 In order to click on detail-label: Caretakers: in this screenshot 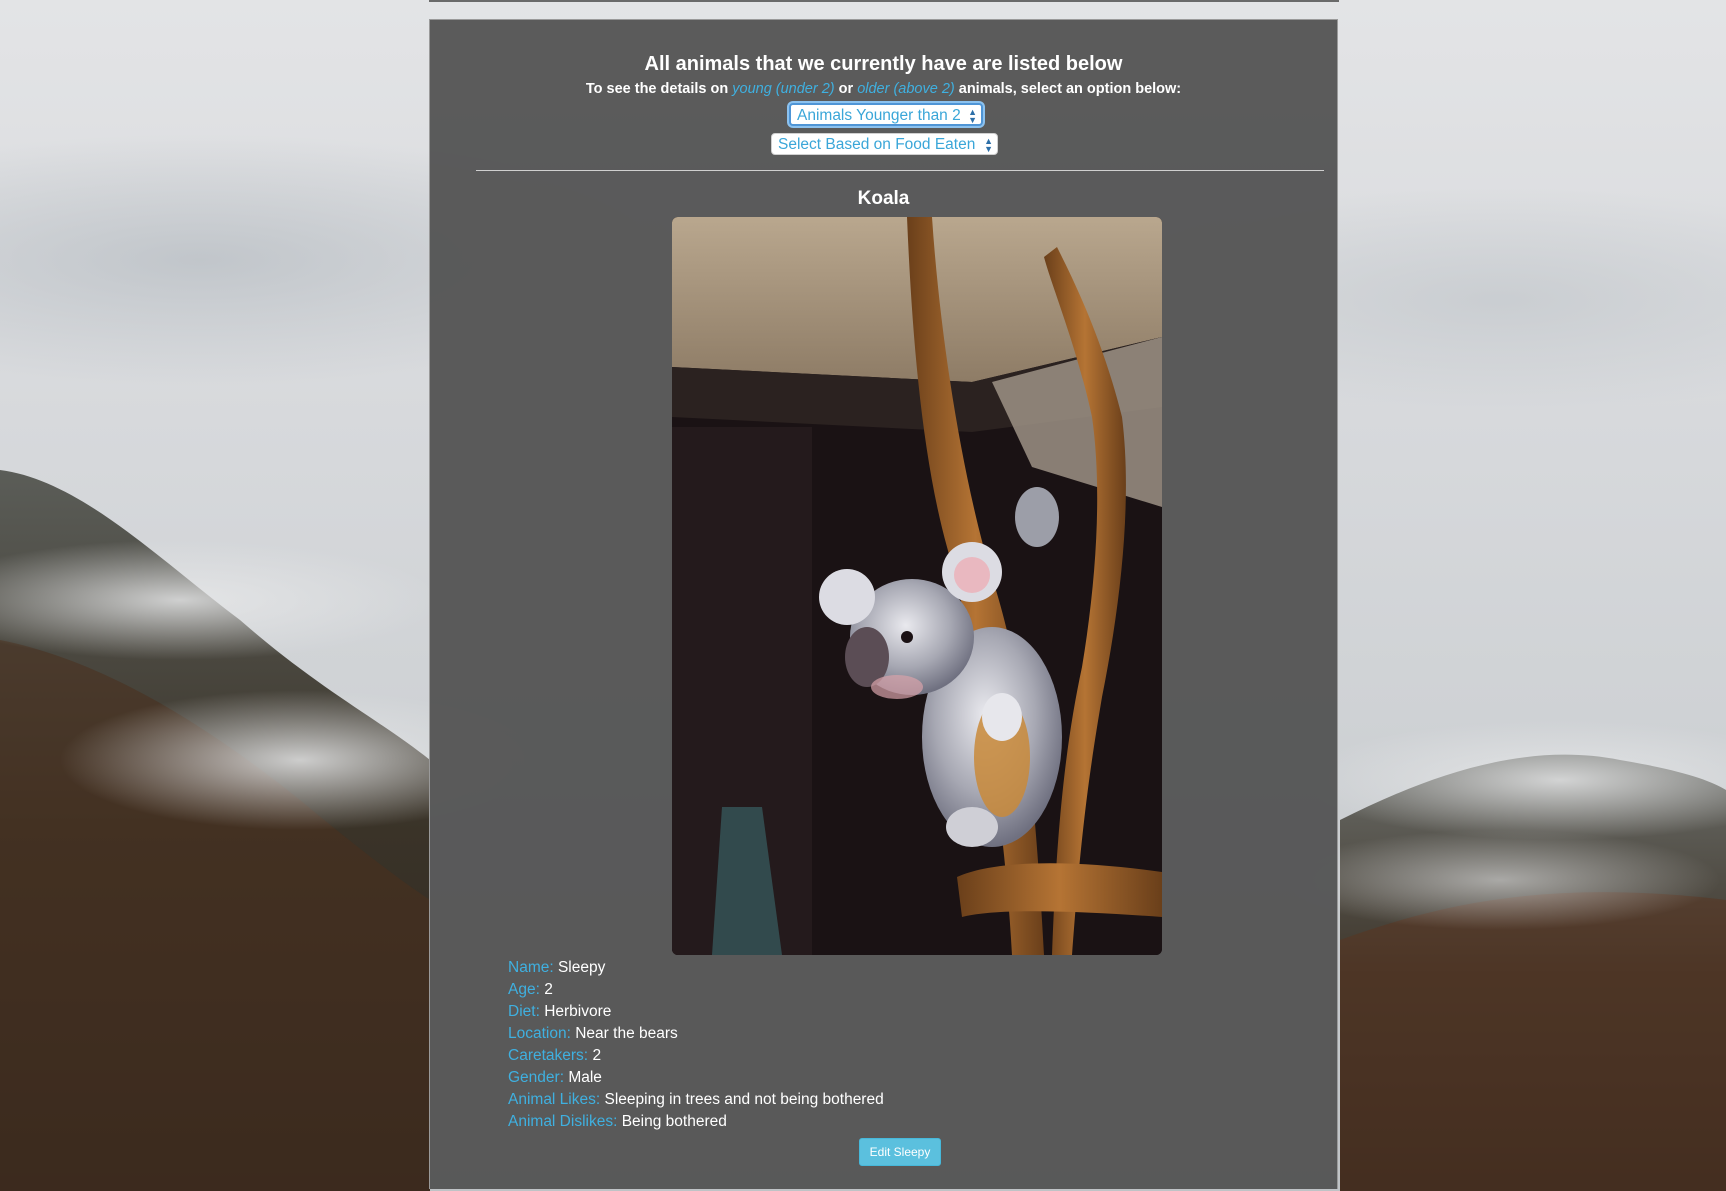, I will do `click(548, 1055)`.